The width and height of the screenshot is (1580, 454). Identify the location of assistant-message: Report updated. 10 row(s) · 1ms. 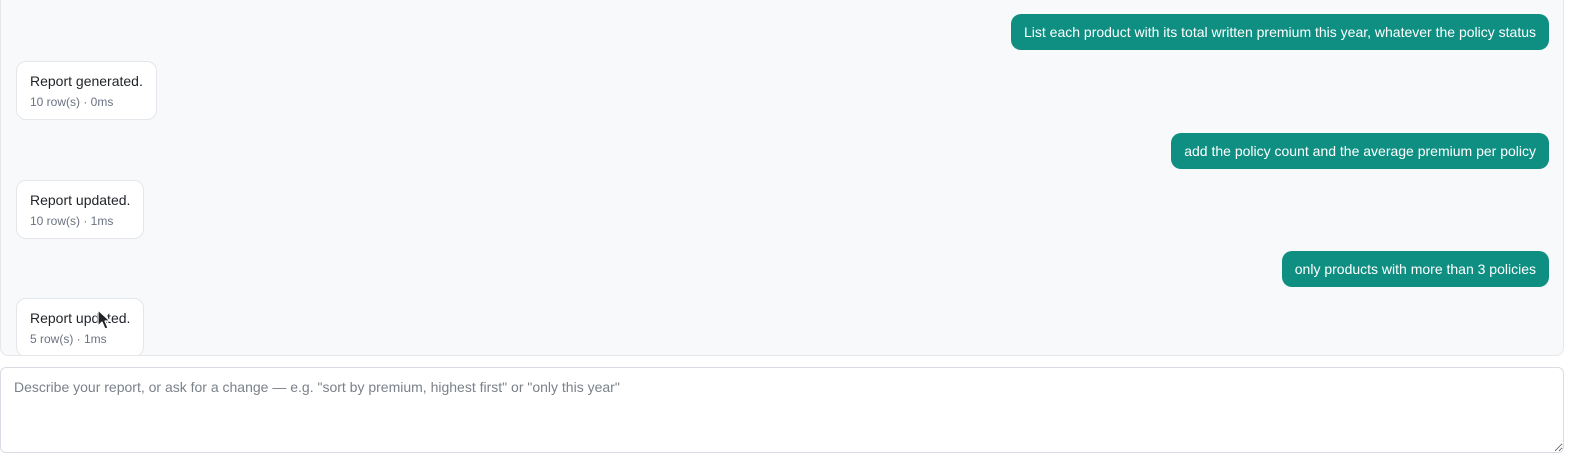
(80, 209).